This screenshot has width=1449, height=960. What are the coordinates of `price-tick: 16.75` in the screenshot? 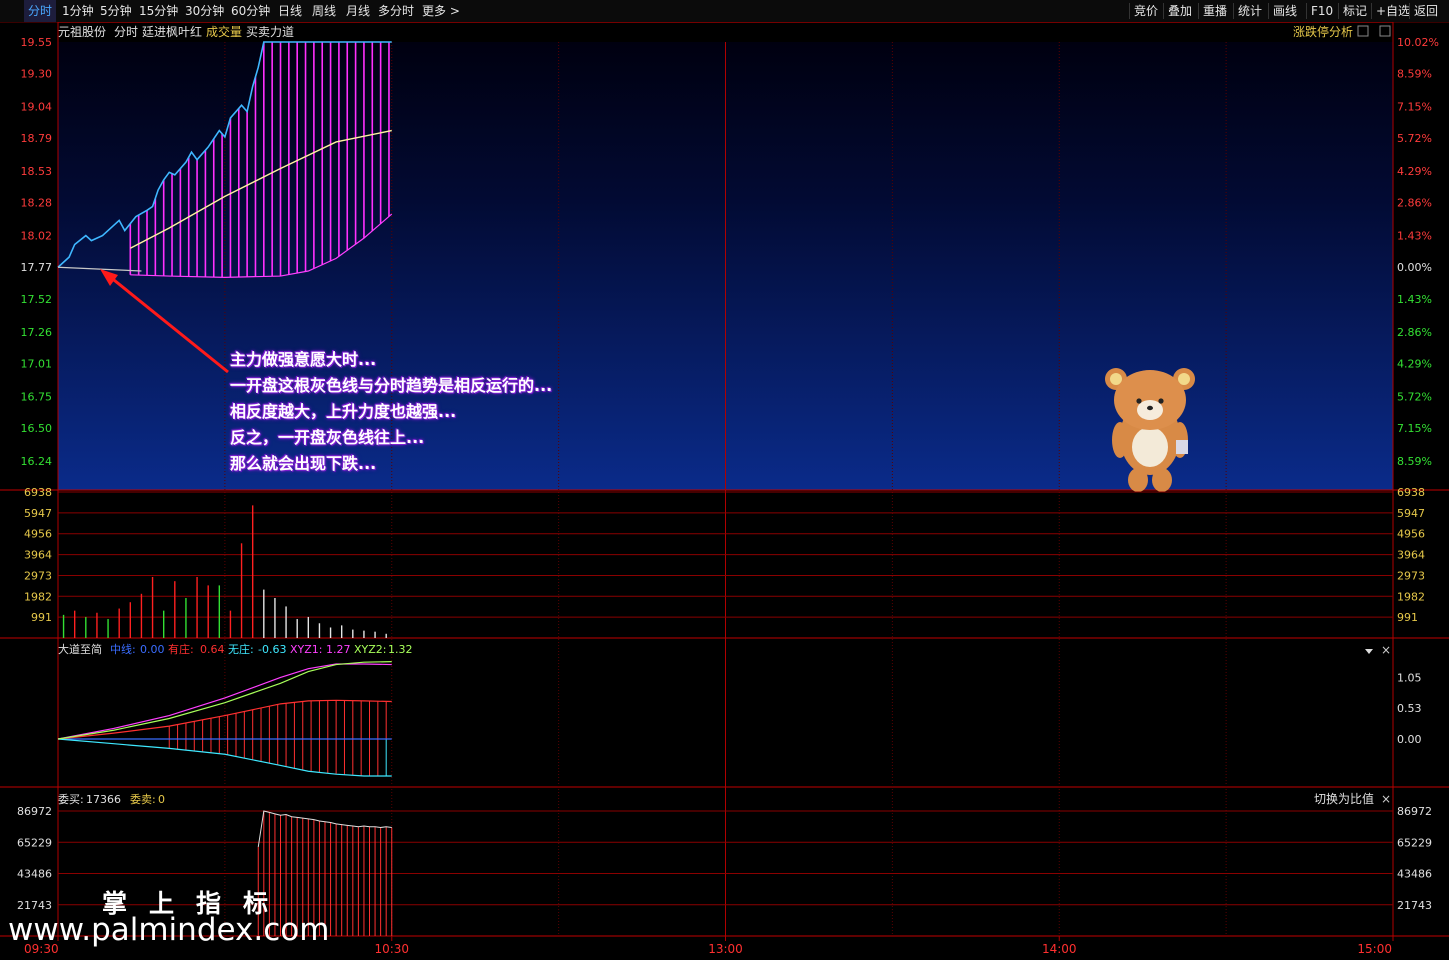 It's located at (37, 396).